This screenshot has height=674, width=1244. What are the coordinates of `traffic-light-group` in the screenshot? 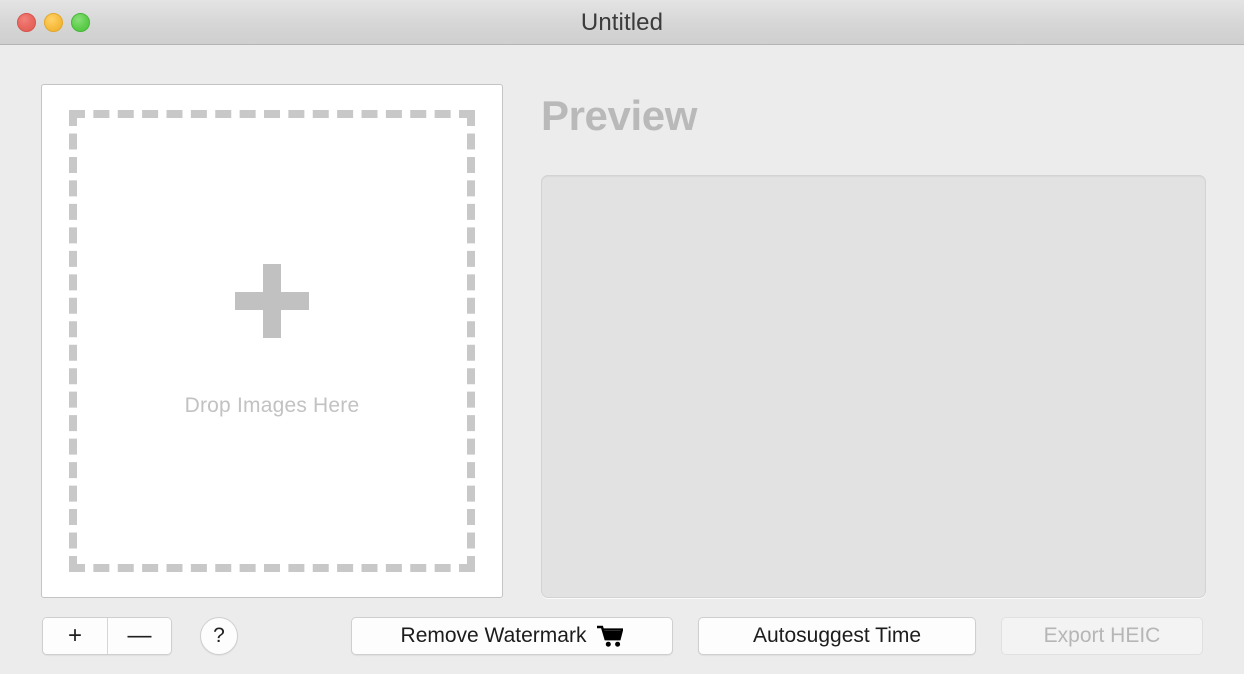 It's located at (53, 22).